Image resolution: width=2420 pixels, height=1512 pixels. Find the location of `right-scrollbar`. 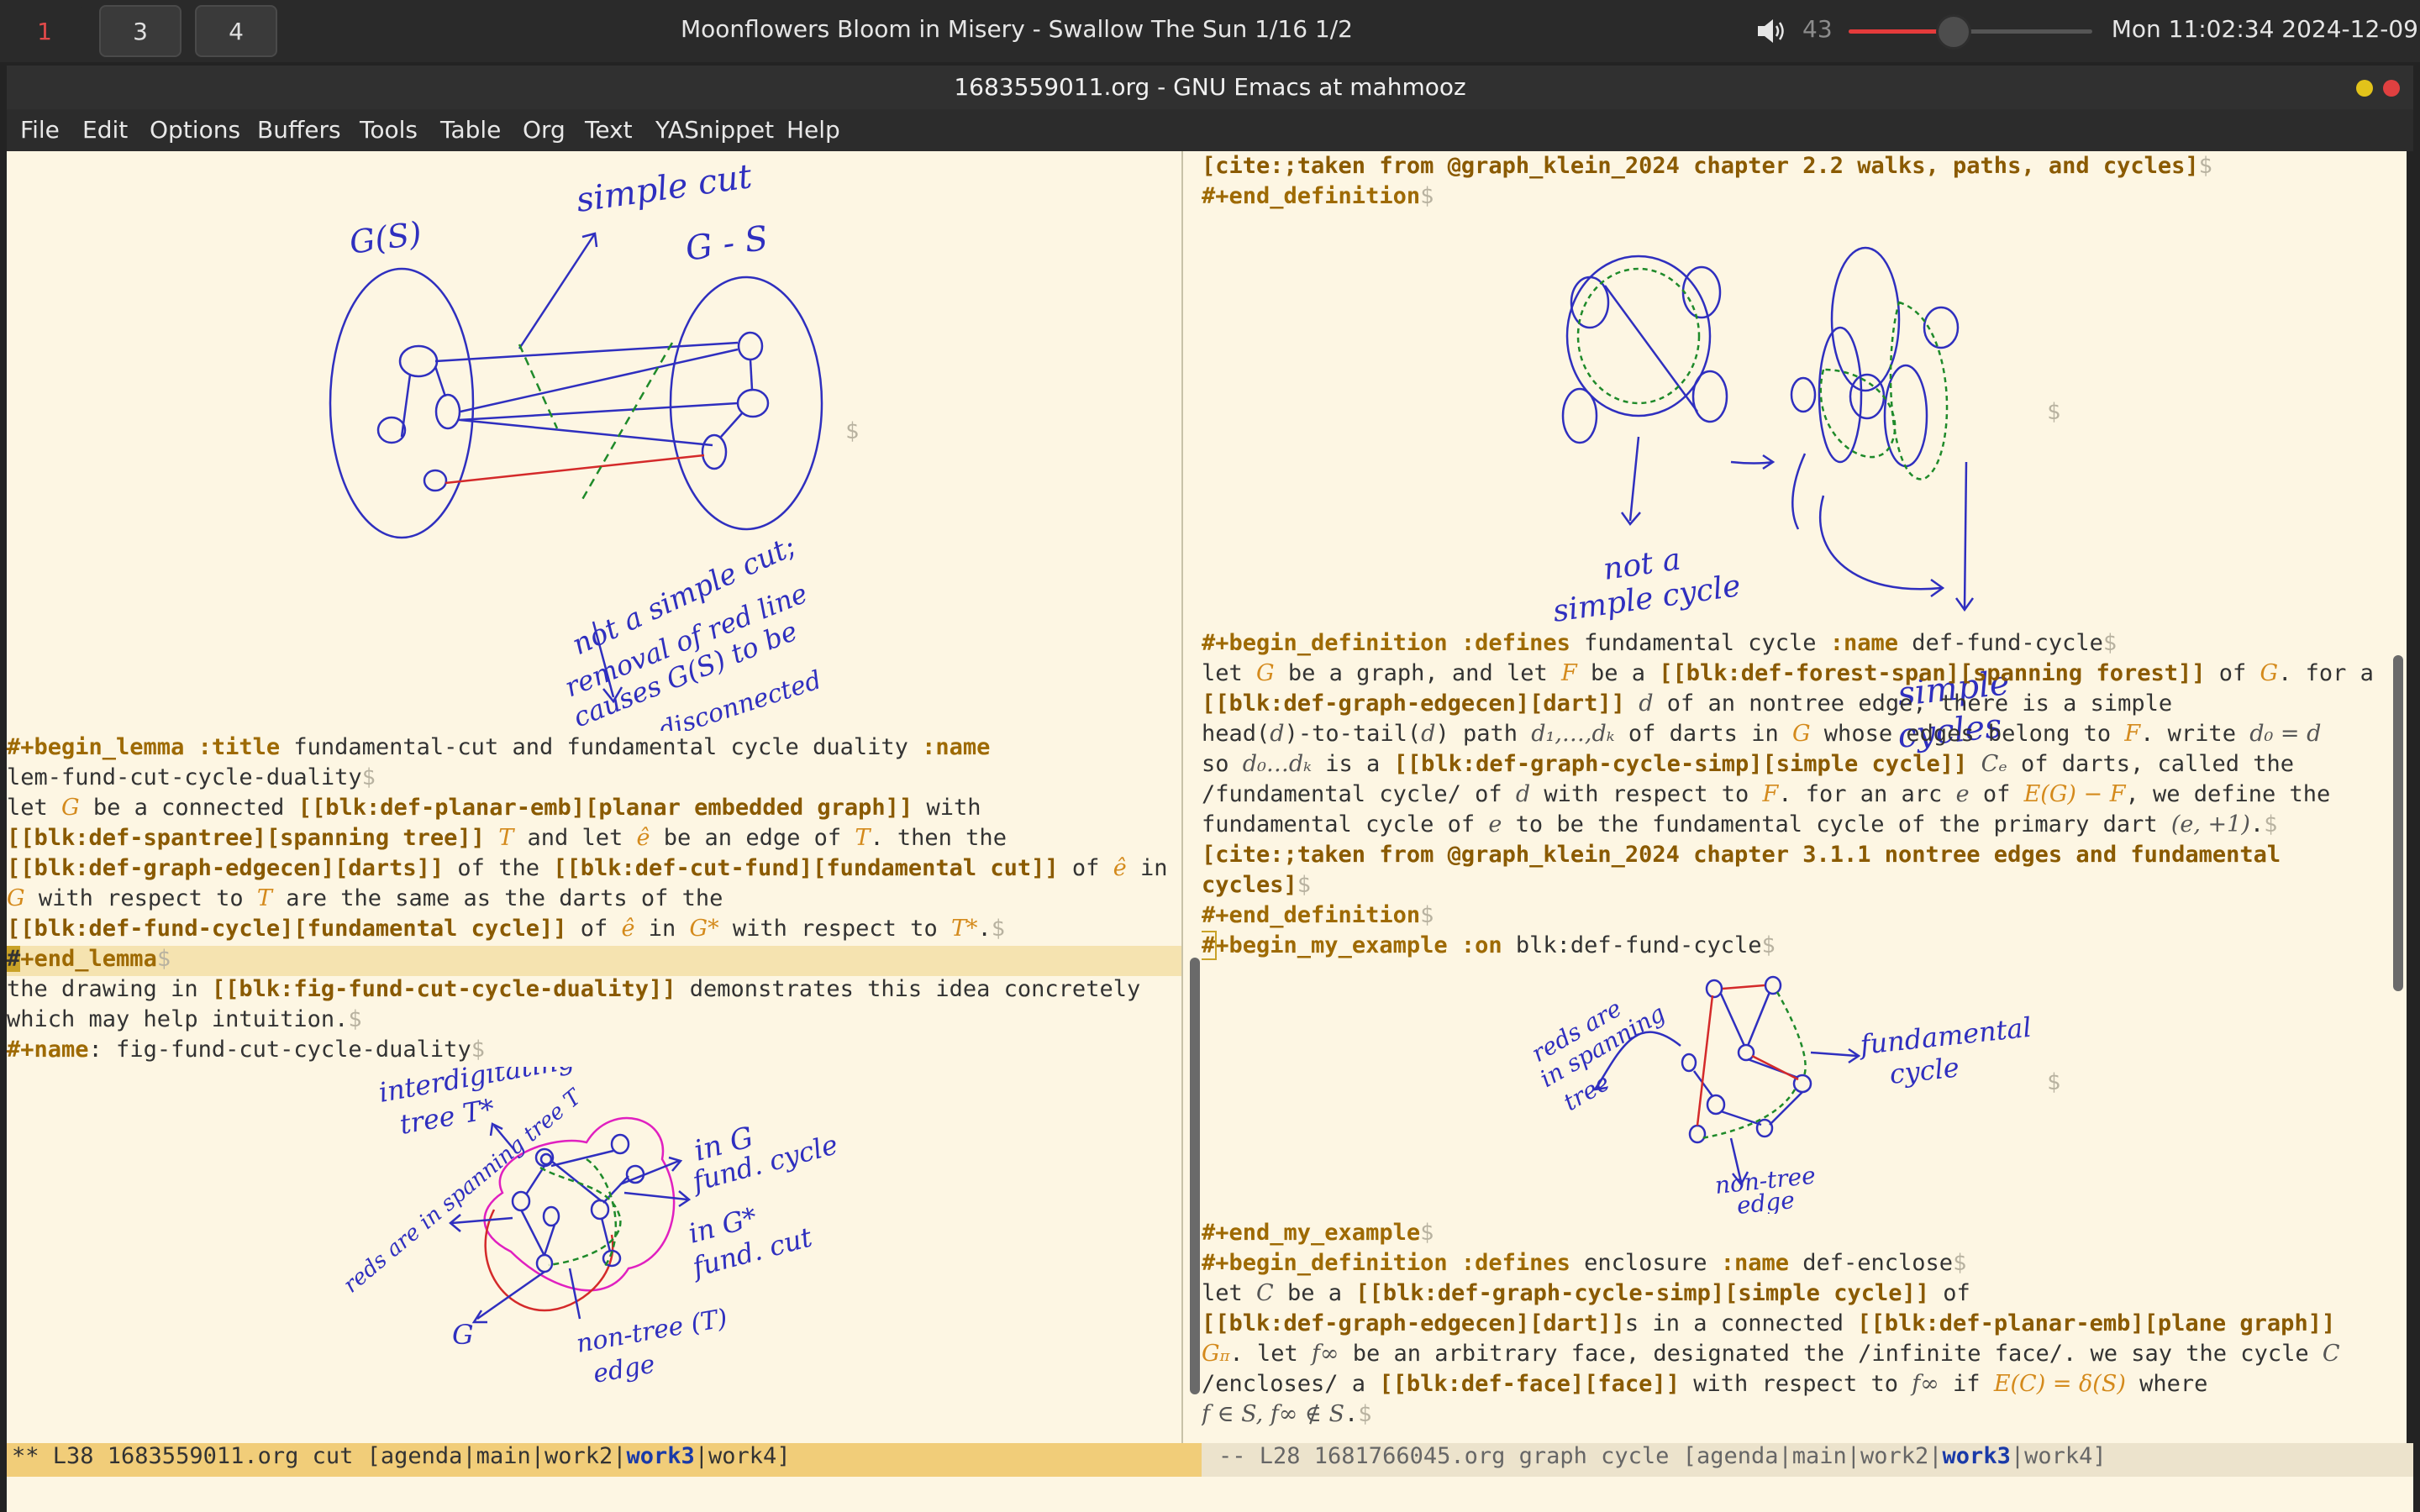

right-scrollbar is located at coordinates (2397, 797).